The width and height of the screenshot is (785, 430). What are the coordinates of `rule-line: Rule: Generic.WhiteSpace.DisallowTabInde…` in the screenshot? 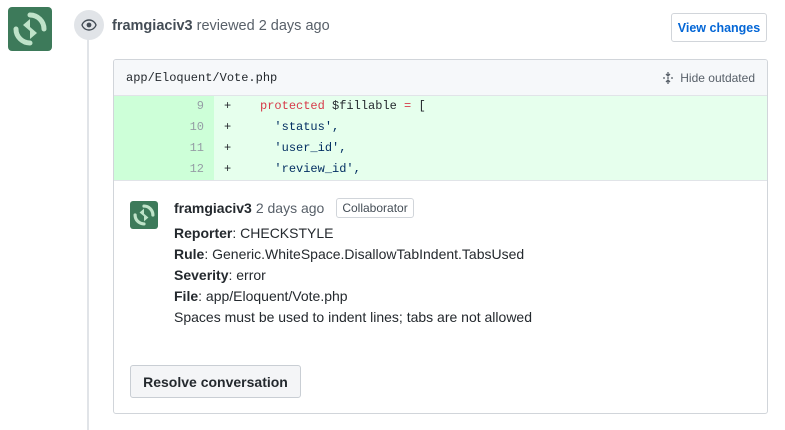 It's located at (353, 254).